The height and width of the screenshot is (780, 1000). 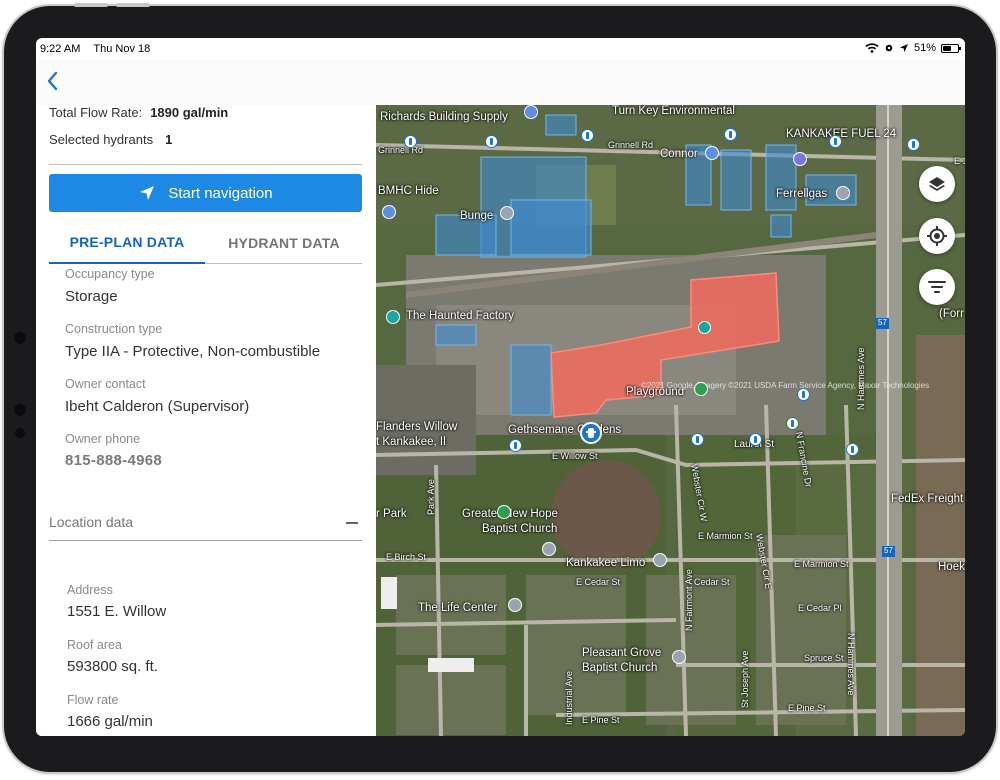 I want to click on map-label: r Park, so click(x=391, y=514).